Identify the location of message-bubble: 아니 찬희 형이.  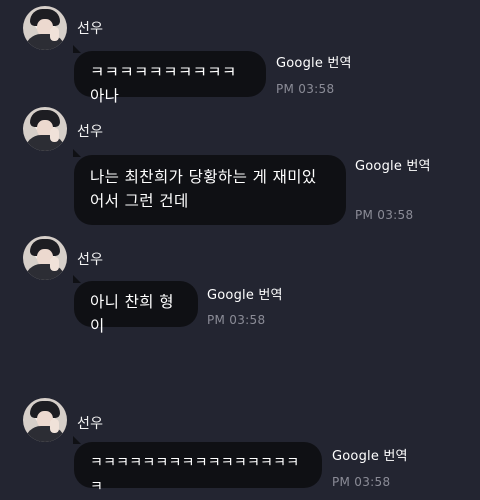
(135, 305).